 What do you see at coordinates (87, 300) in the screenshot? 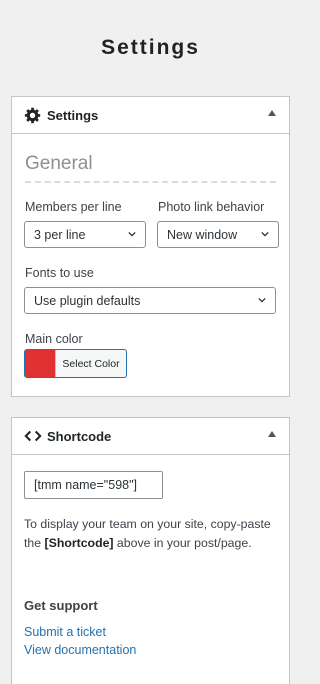
I see `fonts-to-use-value: Use plugin defaults` at bounding box center [87, 300].